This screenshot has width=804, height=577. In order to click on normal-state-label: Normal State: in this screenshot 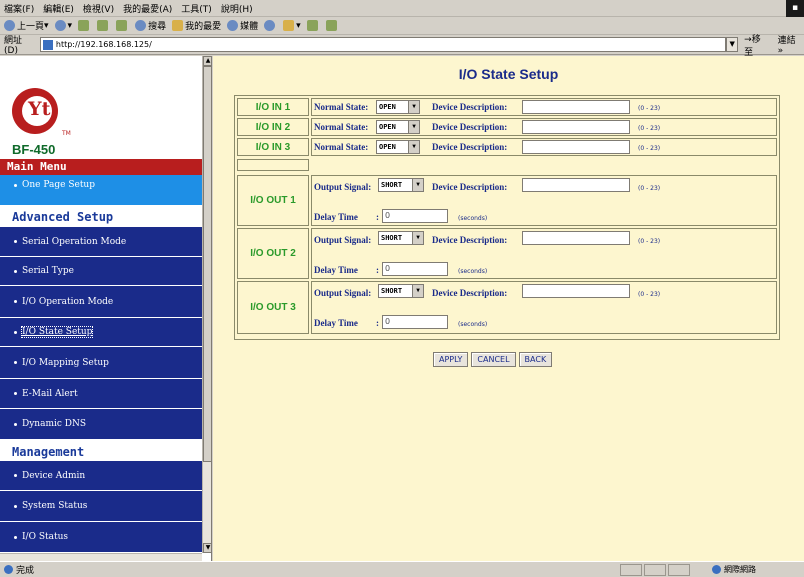, I will do `click(341, 107)`.